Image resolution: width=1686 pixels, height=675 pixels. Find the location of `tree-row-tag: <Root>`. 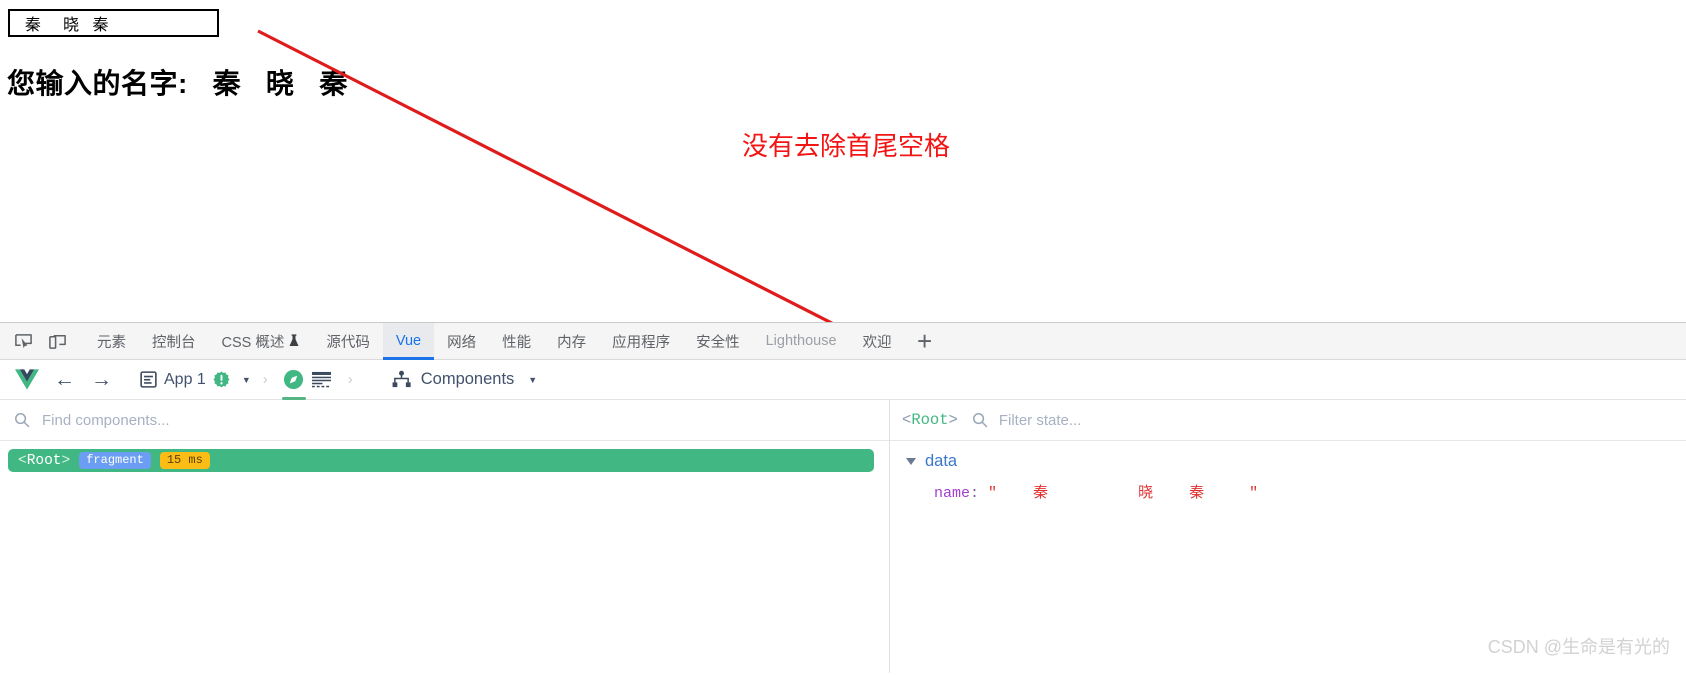

tree-row-tag: <Root> is located at coordinates (44, 461).